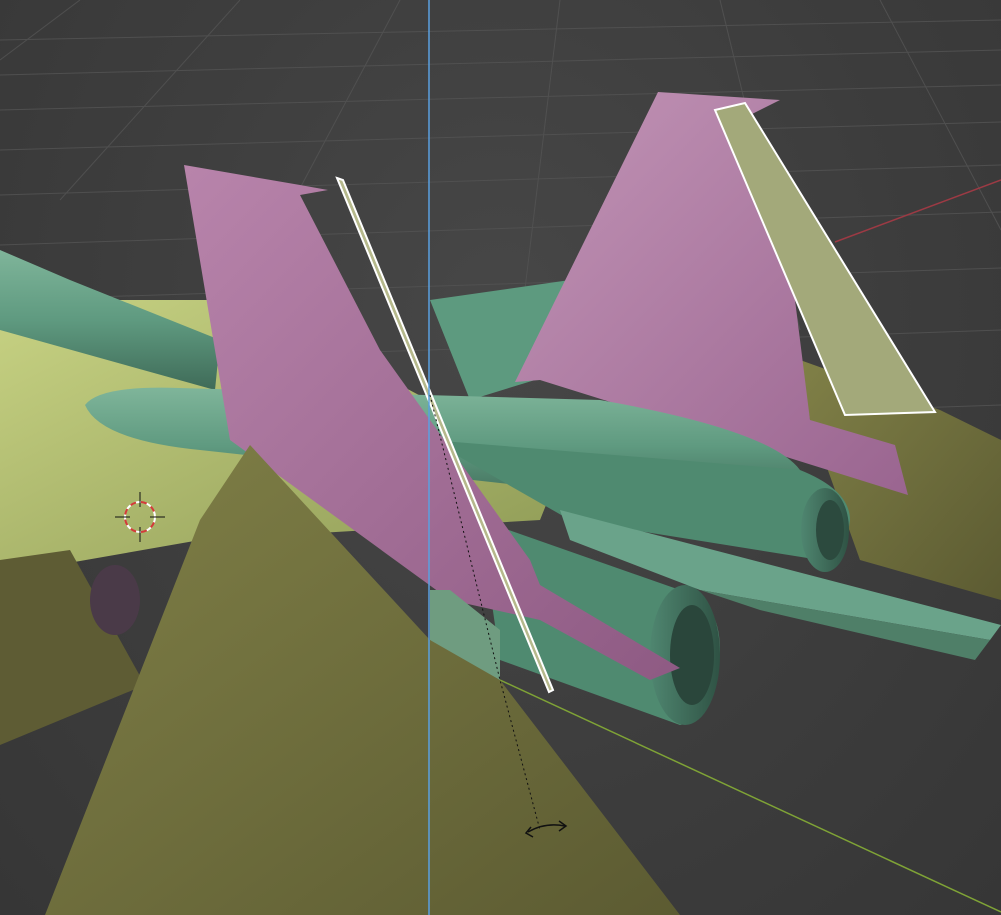 The image size is (1001, 915). Describe the element at coordinates (917, 211) in the screenshot. I see `x-axis-line` at that location.